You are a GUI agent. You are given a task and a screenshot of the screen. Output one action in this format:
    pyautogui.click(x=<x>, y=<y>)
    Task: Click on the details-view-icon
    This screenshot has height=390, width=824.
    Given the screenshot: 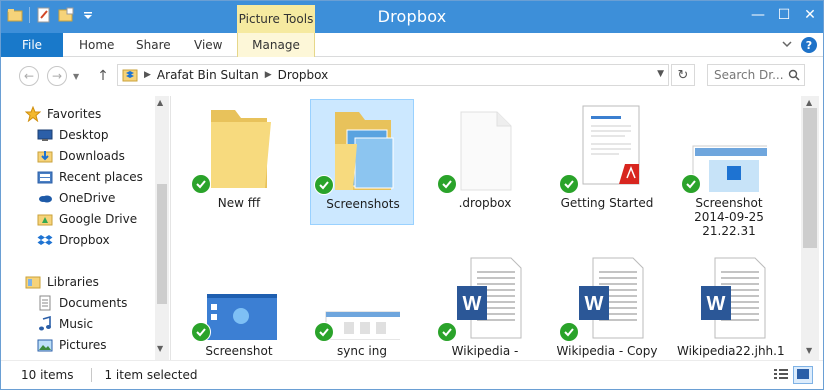 What is the action you would take?
    pyautogui.click(x=781, y=375)
    